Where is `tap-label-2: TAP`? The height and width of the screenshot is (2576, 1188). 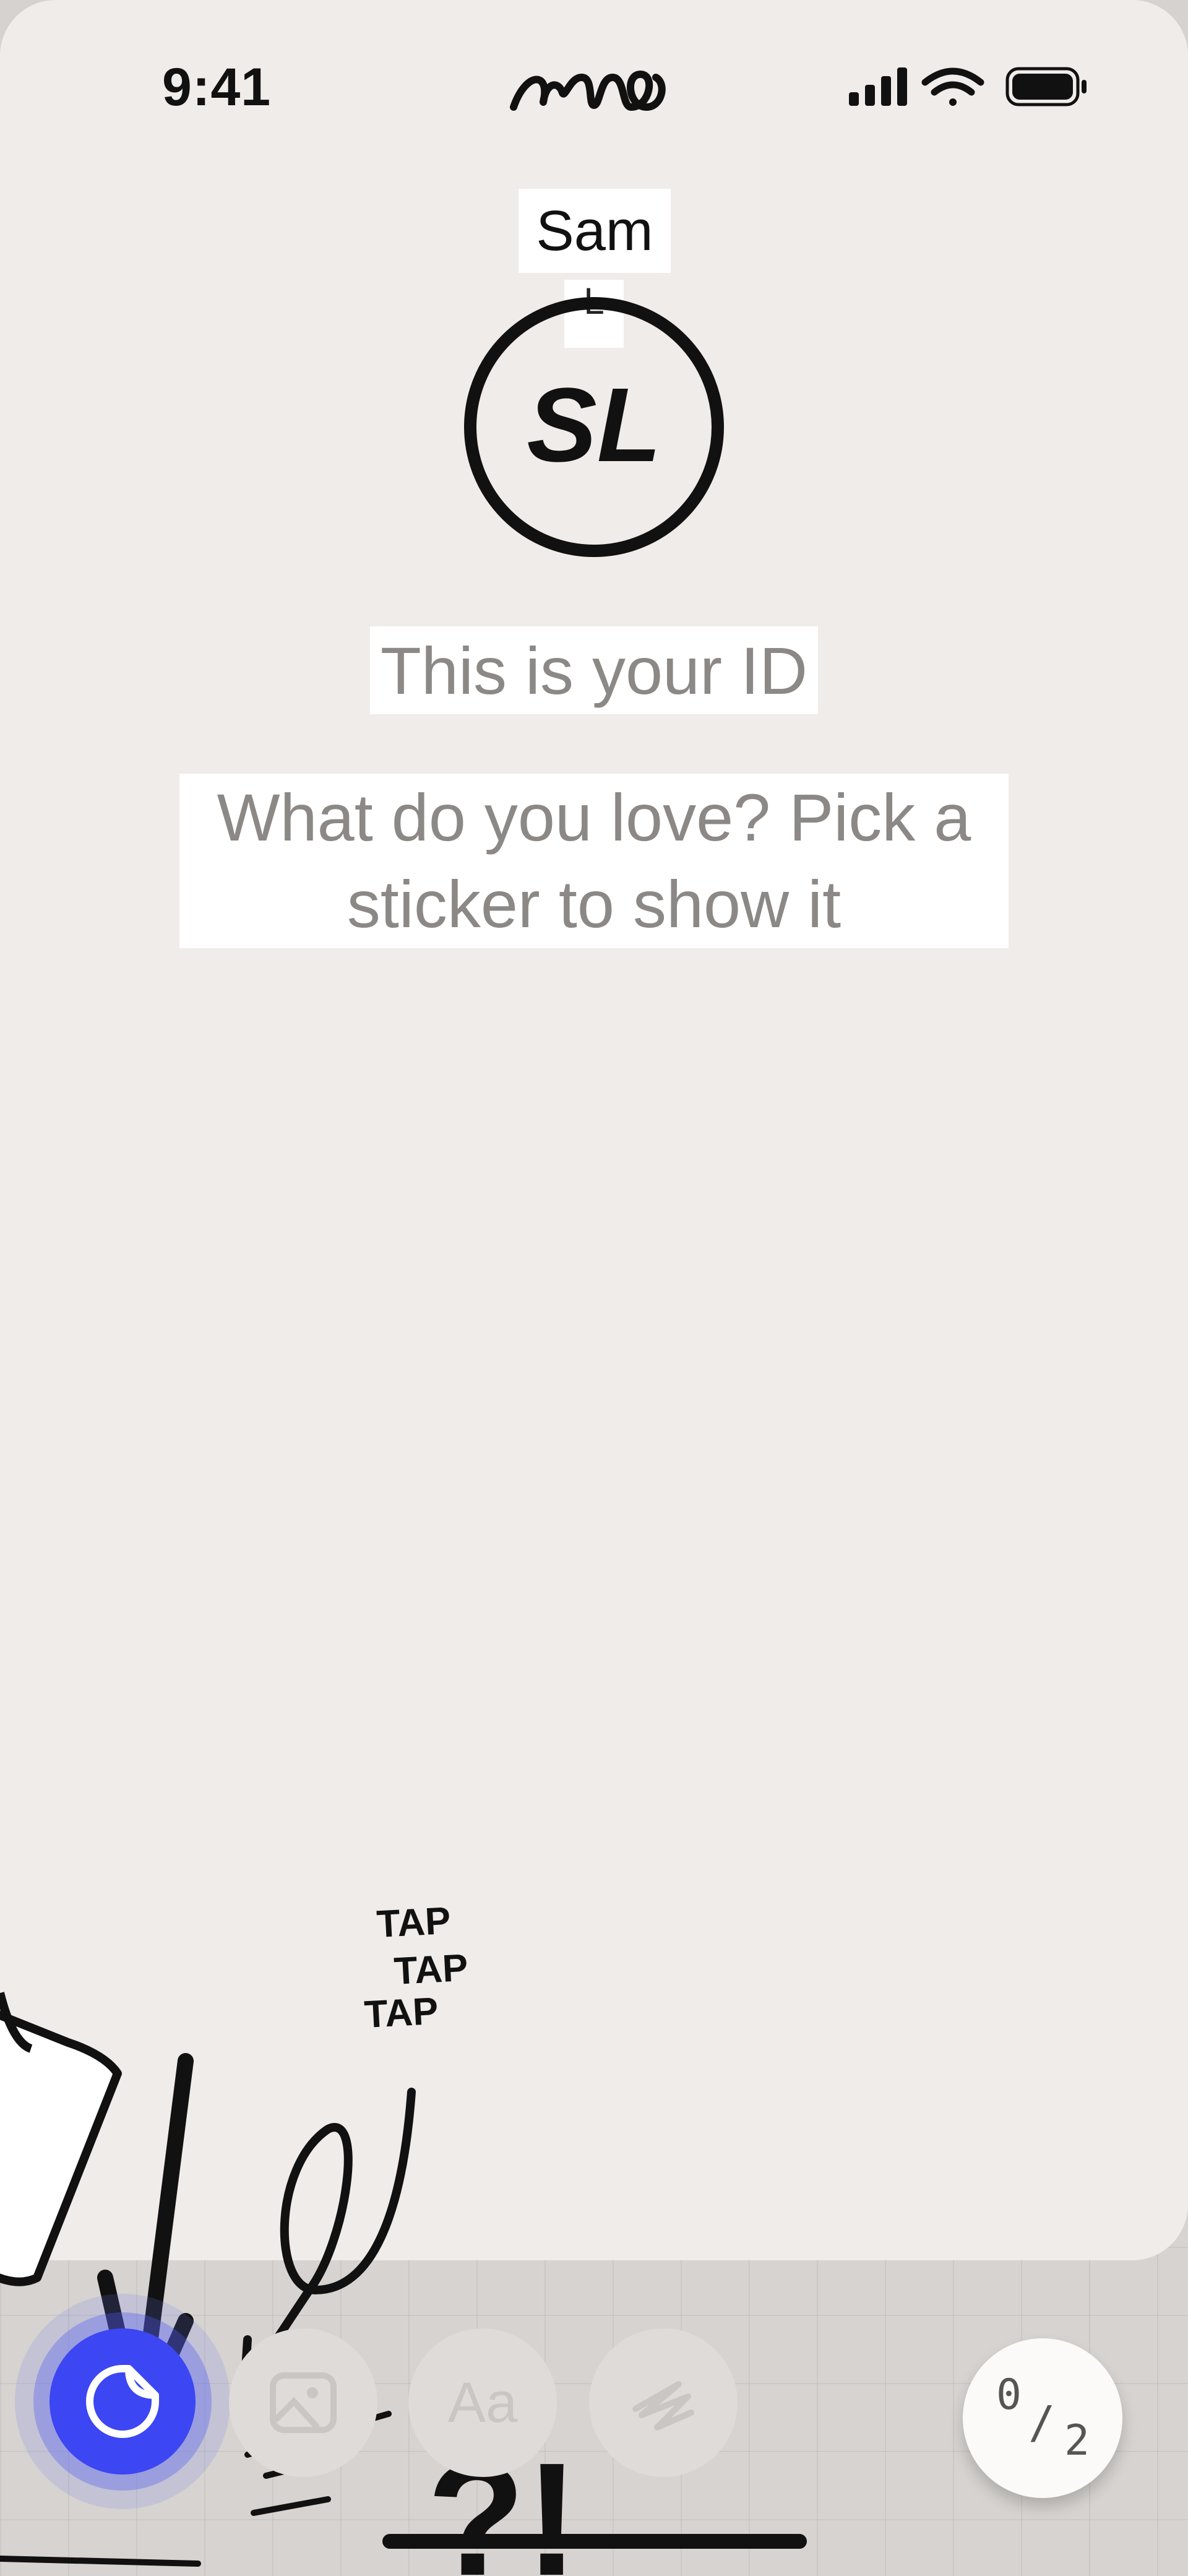 tap-label-2: TAP is located at coordinates (431, 1970).